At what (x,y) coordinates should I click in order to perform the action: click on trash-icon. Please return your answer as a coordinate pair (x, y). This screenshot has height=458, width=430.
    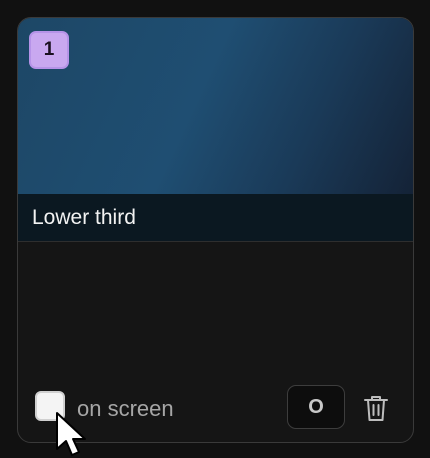
    Looking at the image, I should click on (376, 408).